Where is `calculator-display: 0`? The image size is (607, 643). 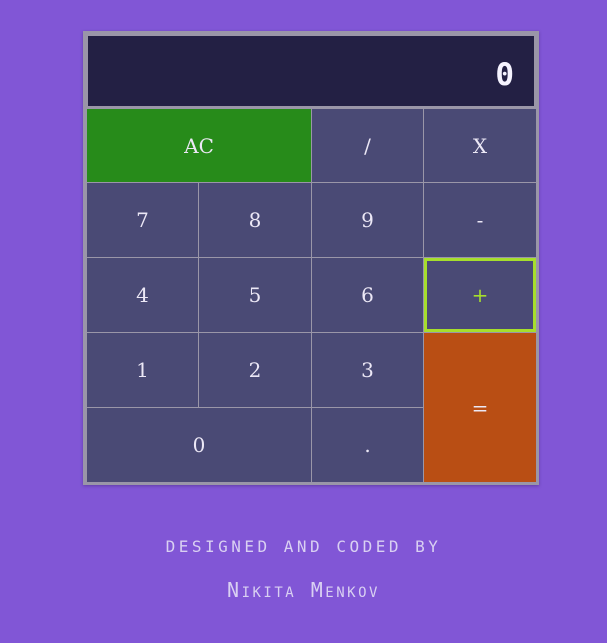 calculator-display: 0 is located at coordinates (311, 71).